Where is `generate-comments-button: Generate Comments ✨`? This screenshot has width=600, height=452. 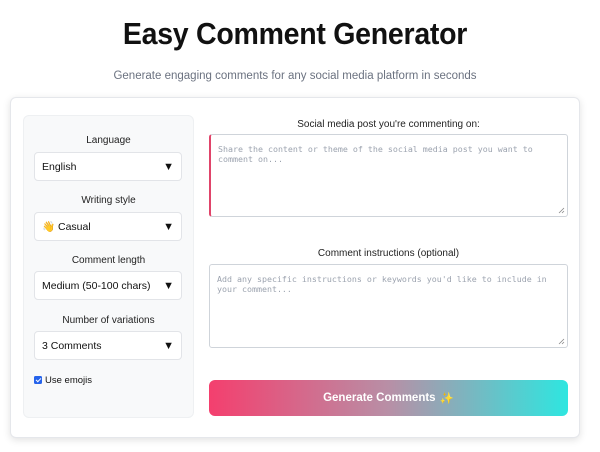 generate-comments-button: Generate Comments ✨ is located at coordinates (388, 398).